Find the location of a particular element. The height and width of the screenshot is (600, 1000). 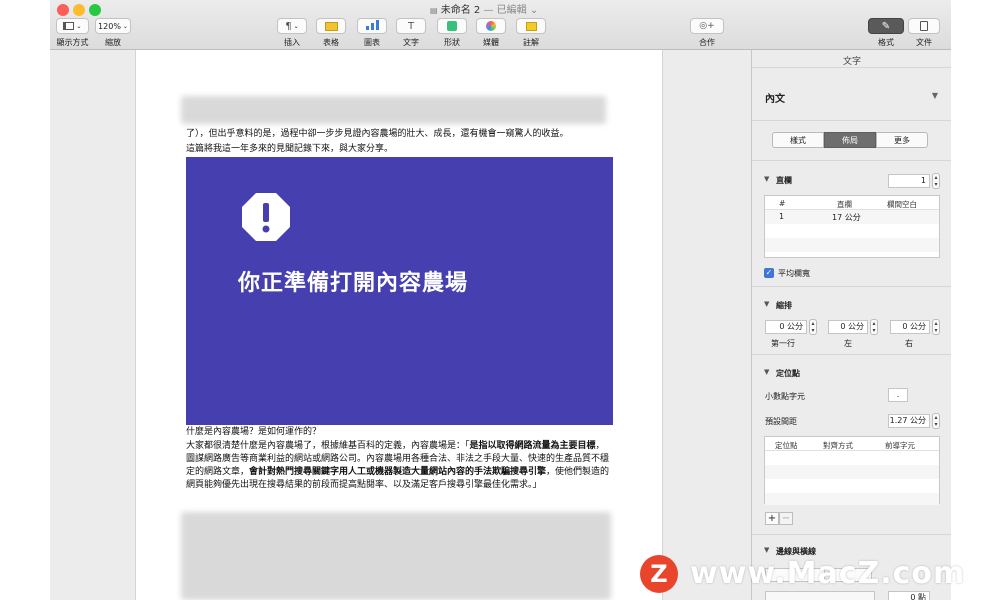

window-title: ▤ 未命名 2 — 已編輯 ⌄ is located at coordinates (510, 8).